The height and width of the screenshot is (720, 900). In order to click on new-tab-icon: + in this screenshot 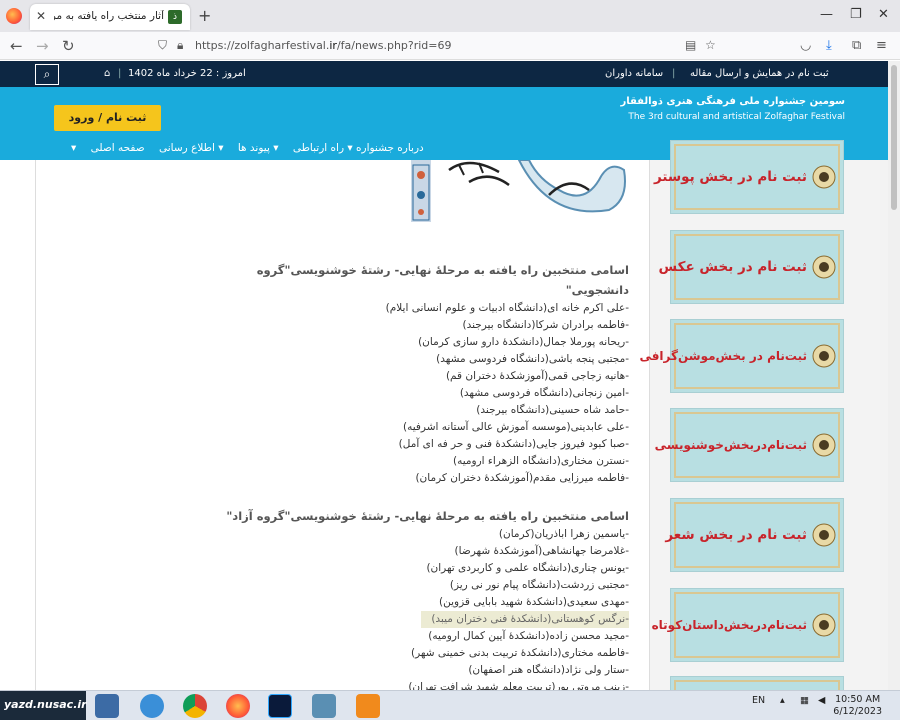, I will do `click(204, 15)`.